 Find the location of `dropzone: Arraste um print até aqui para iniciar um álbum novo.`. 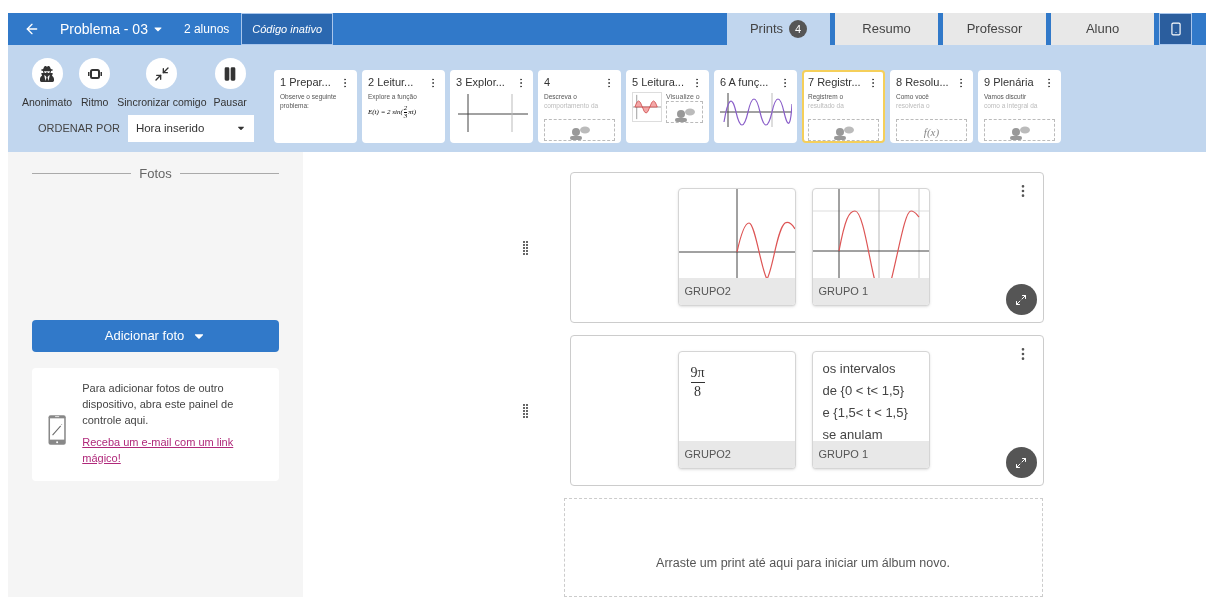

dropzone: Arraste um print até aqui para iniciar um álbum novo. is located at coordinates (803, 547).